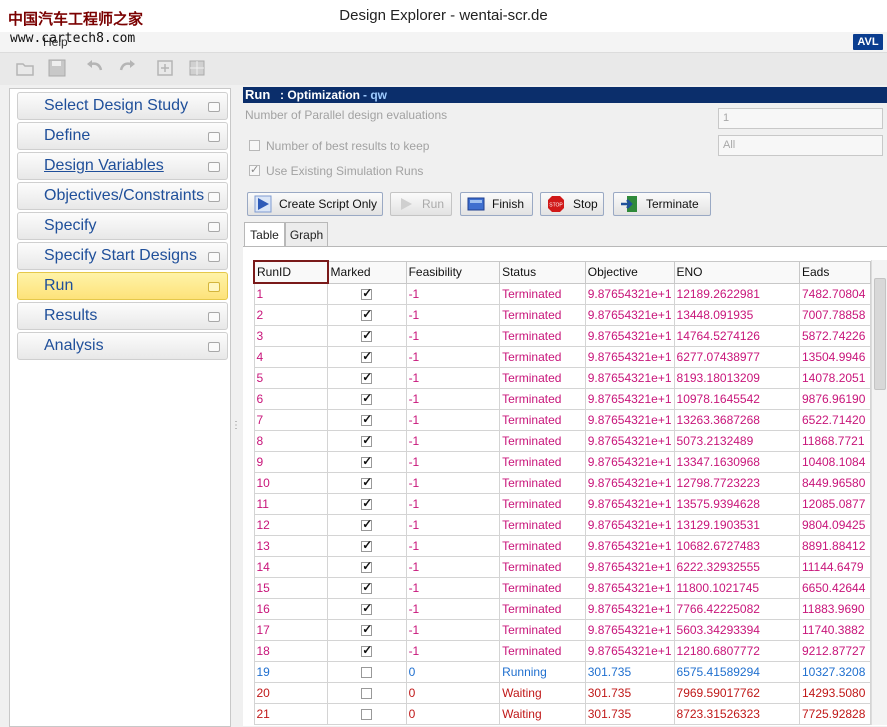 Image resolution: width=887 pixels, height=727 pixels. Describe the element at coordinates (834, 399) in the screenshot. I see `eads-cell: 9876.96190` at that location.